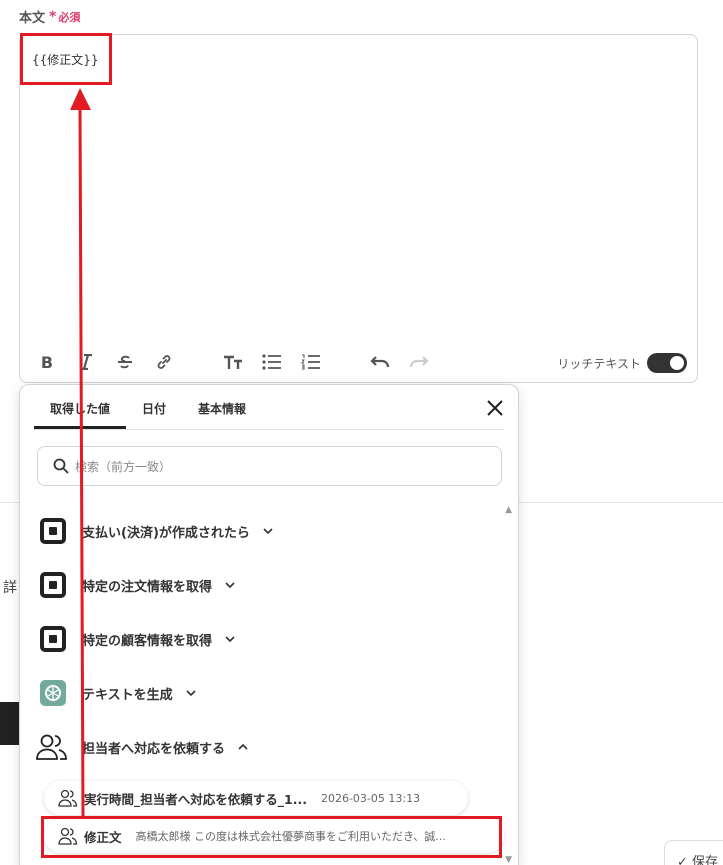 The width and height of the screenshot is (723, 865). Describe the element at coordinates (80, 452) in the screenshot. I see `annotation-arrow` at that location.